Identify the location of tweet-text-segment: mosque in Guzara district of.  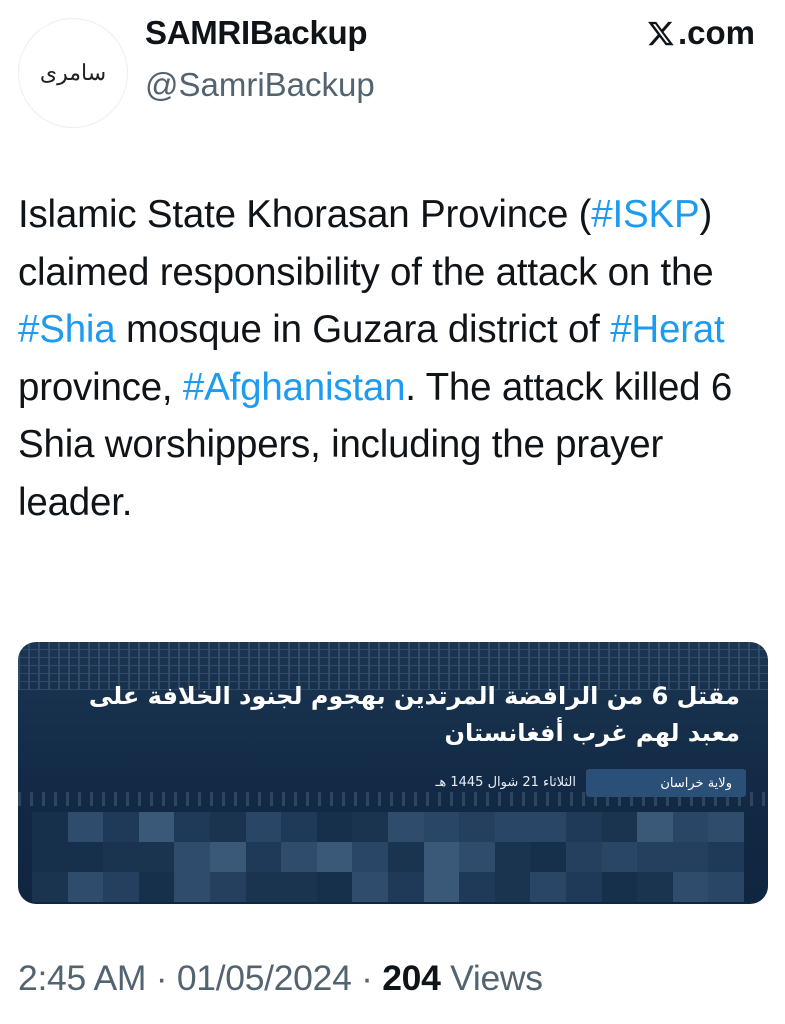
(363, 329).